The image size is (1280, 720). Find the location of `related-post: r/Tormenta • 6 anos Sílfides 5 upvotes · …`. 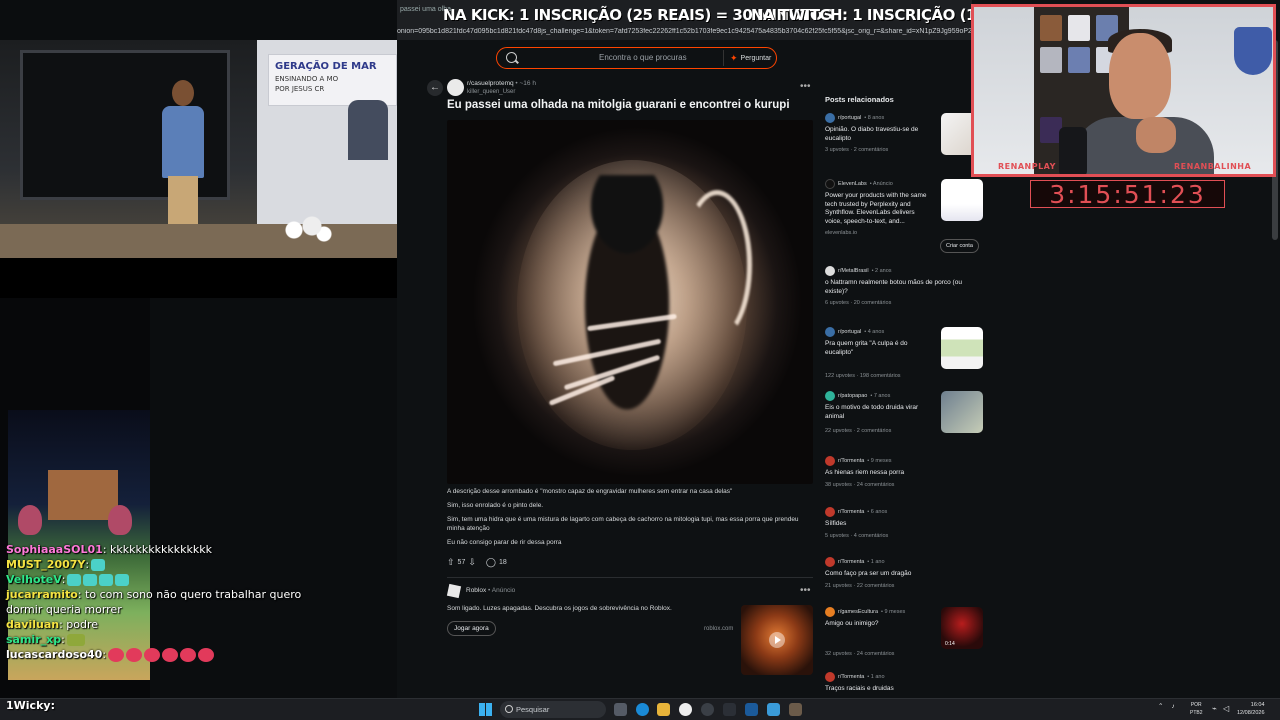

related-post: r/Tormenta • 6 anos Sílfides 5 upvotes · … is located at coordinates (905, 523).